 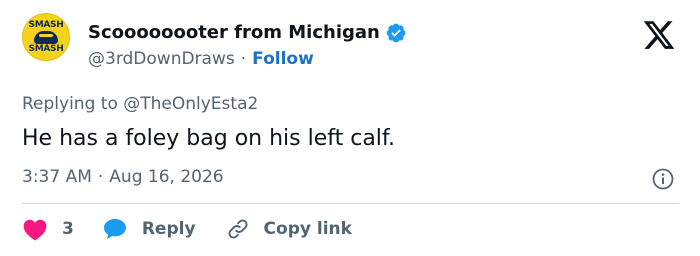 What do you see at coordinates (234, 33) in the screenshot?
I see `author-display-name: Scoooooooter from Michigan` at bounding box center [234, 33].